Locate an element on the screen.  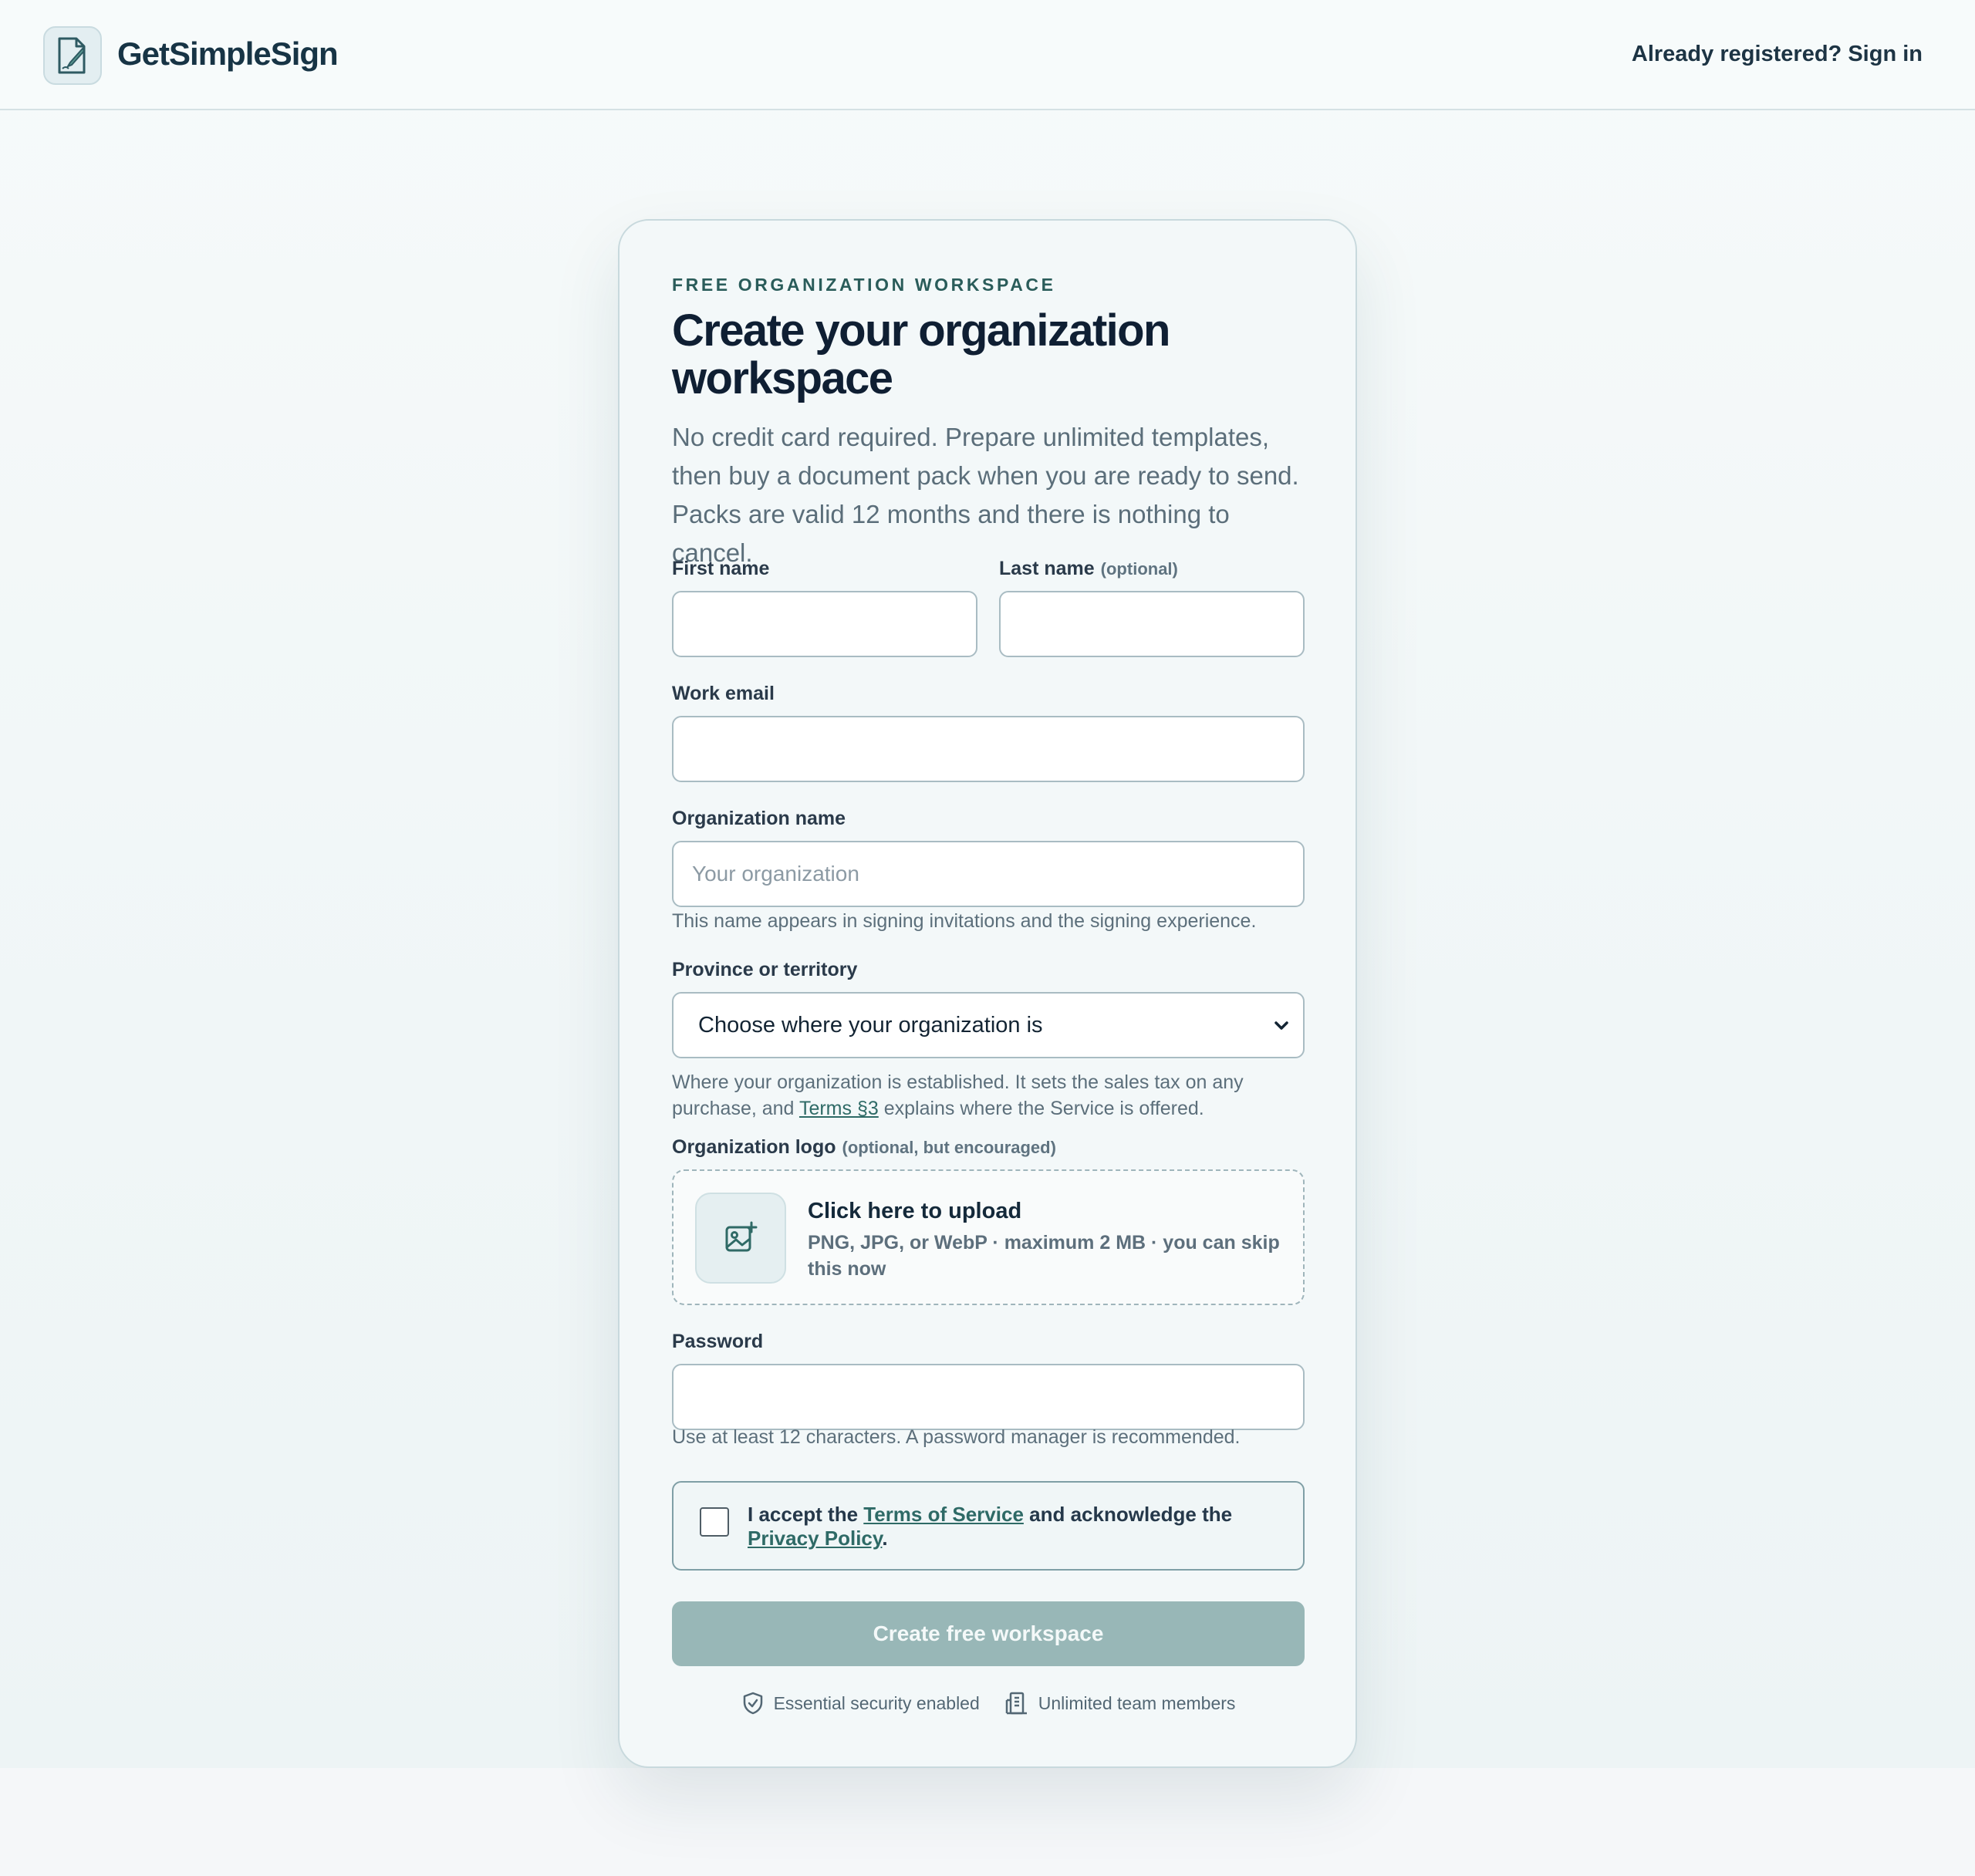
terms-checkbox is located at coordinates (714, 1522).